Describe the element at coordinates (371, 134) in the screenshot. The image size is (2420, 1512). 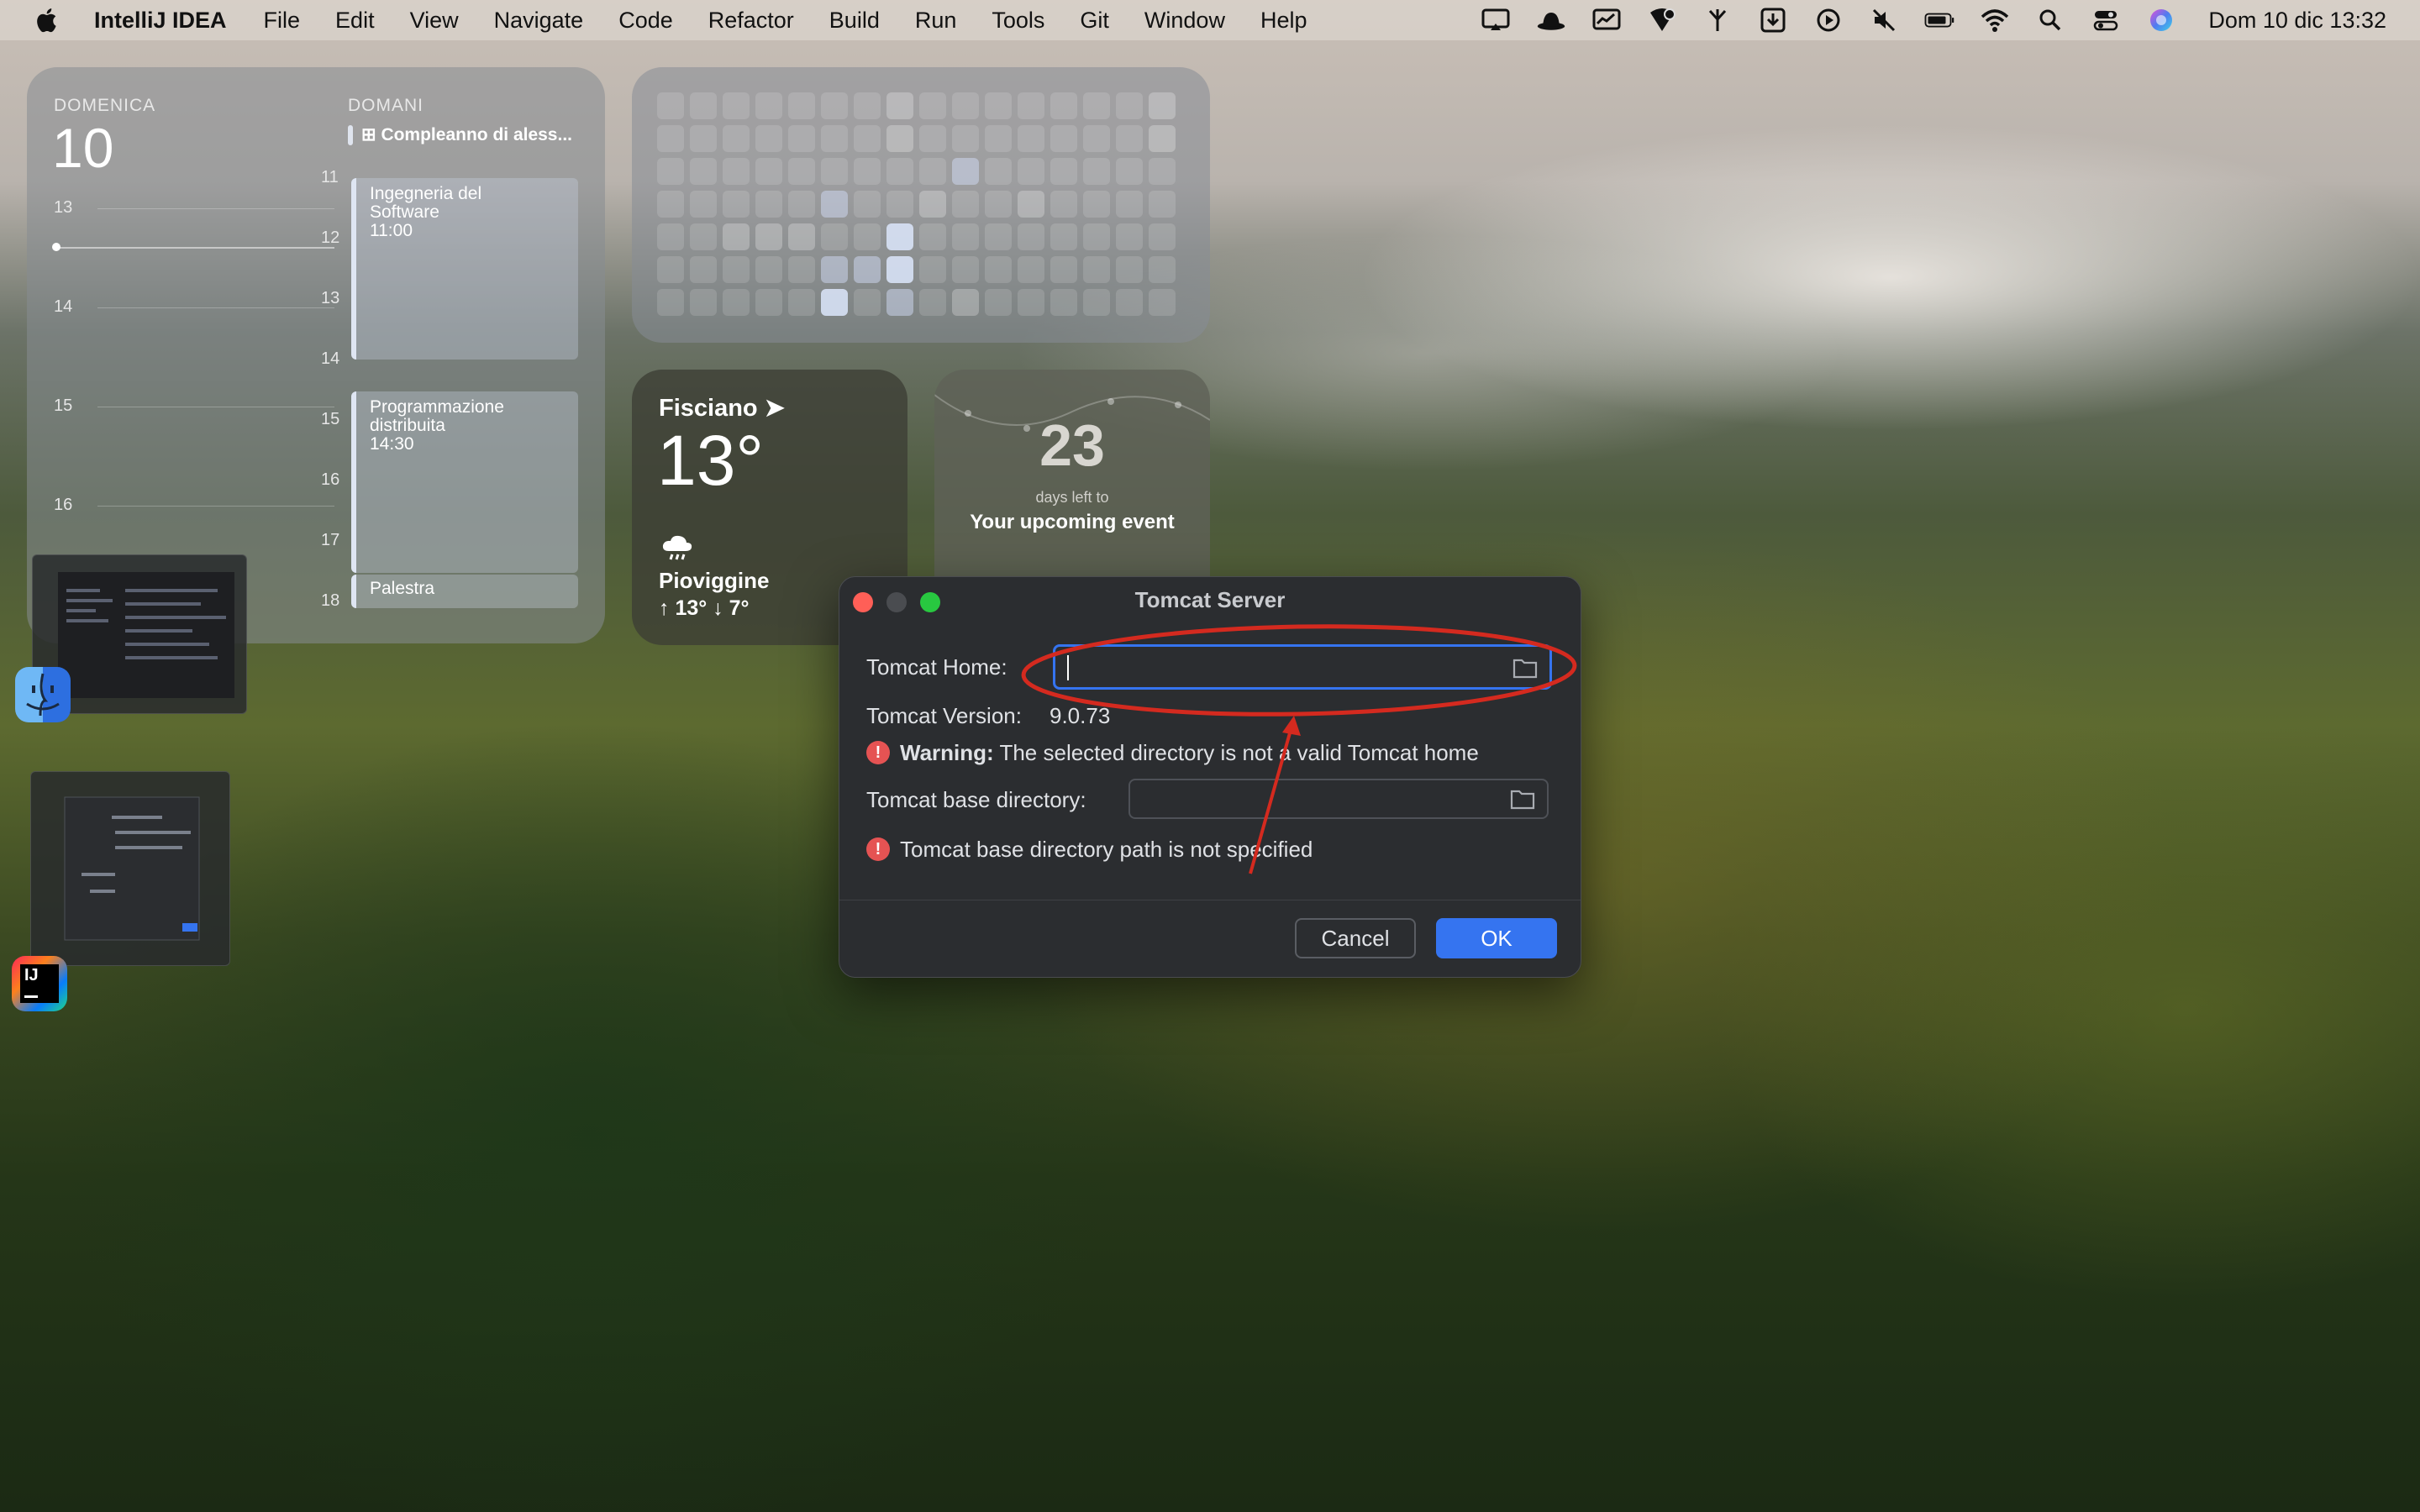
I see `birthday-icon: ⊞` at that location.